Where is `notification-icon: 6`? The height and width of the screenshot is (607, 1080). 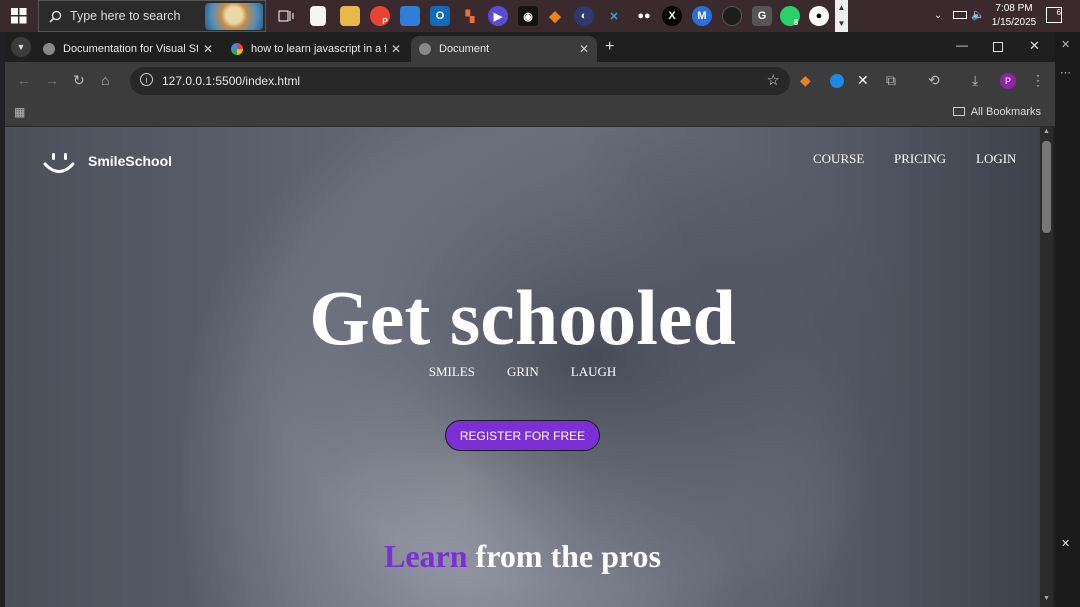 notification-icon: 6 is located at coordinates (1054, 15).